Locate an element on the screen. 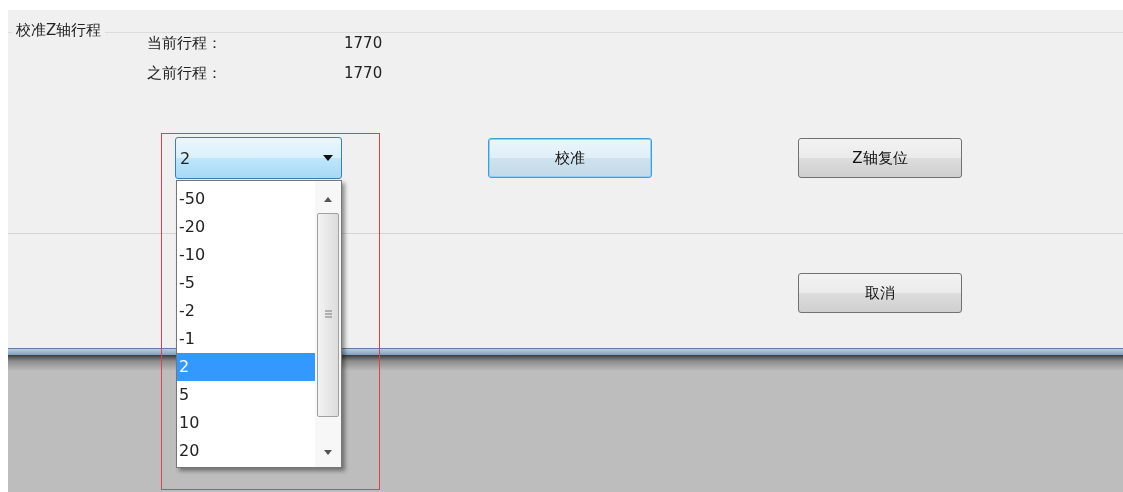  dropdown-option: 5 is located at coordinates (246, 395).